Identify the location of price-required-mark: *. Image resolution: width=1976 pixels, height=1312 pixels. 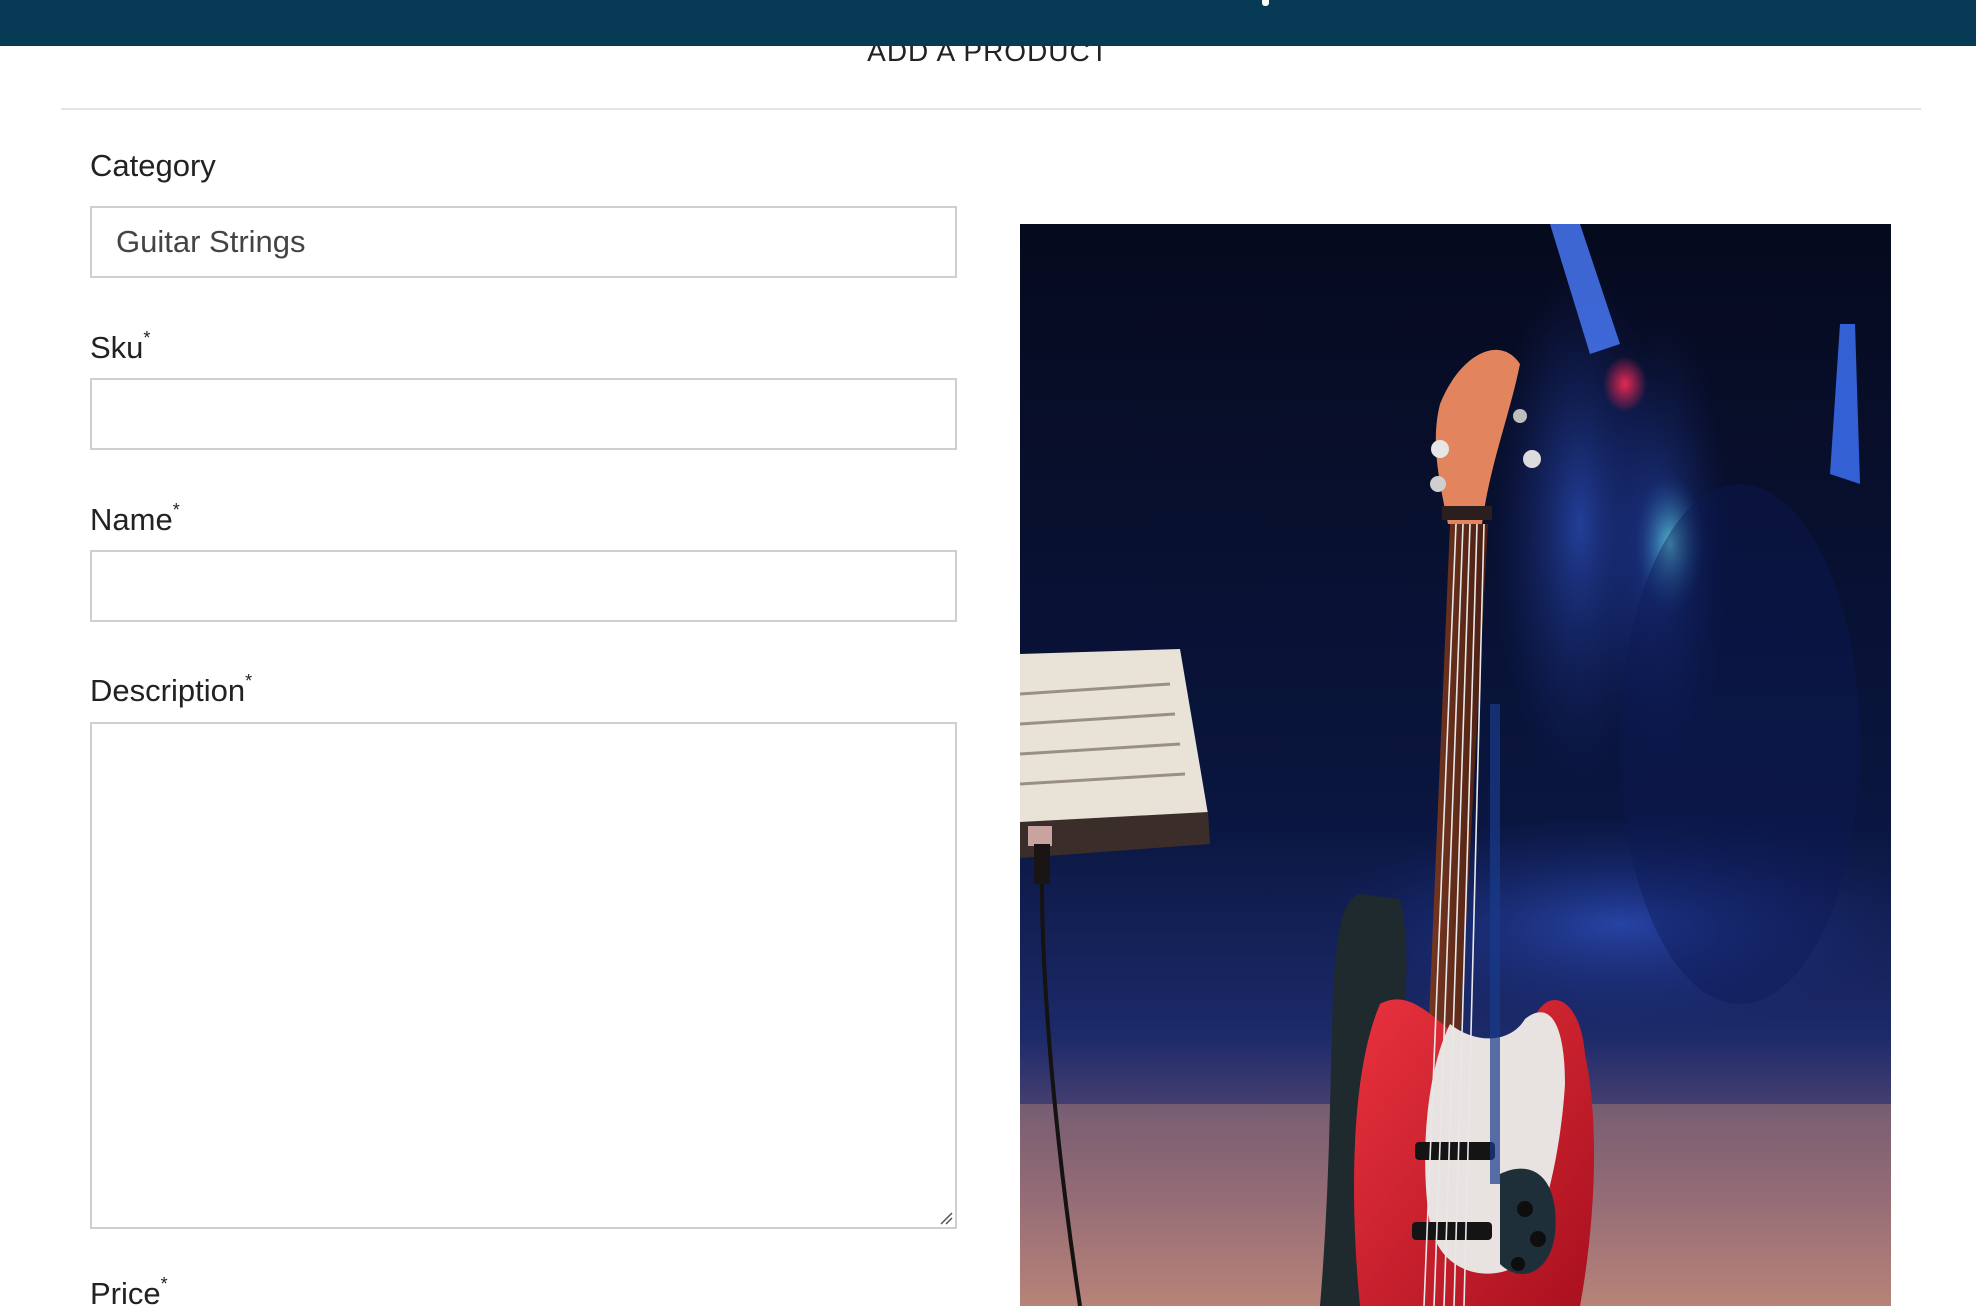
(164, 1284).